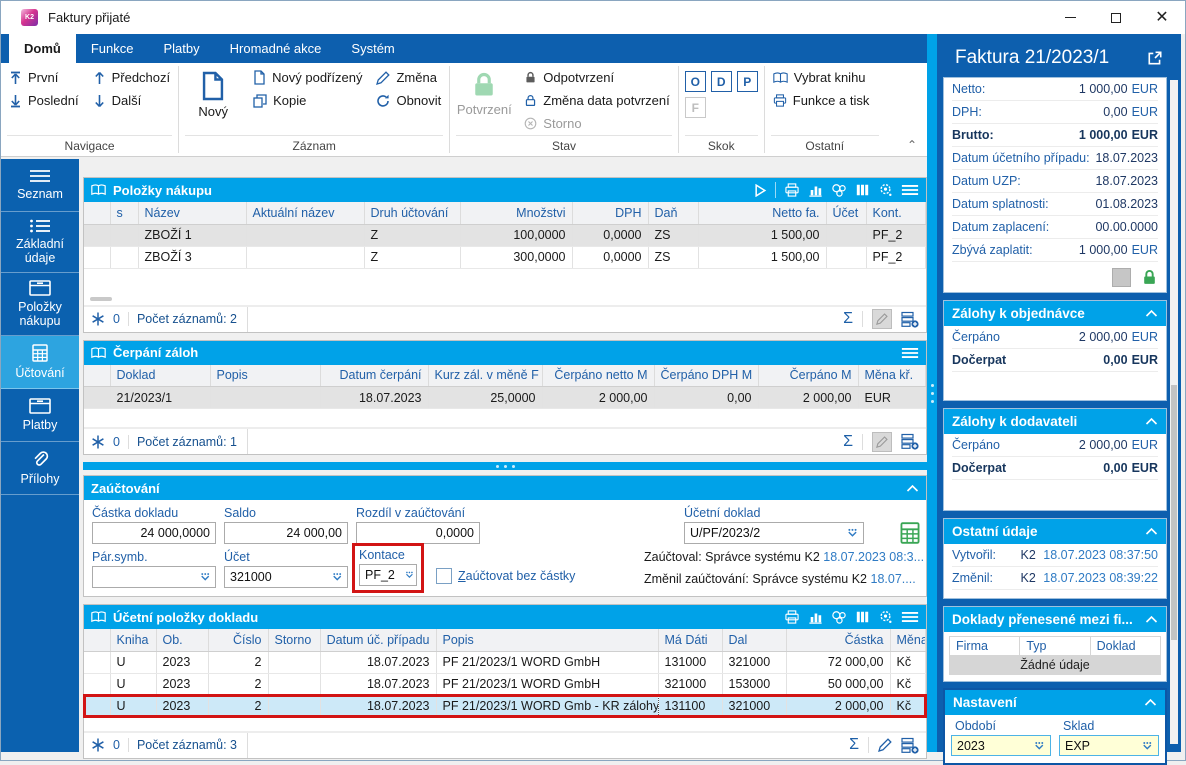 The image size is (1186, 765). What do you see at coordinates (279, 577) in the screenshot?
I see `ucet-input` at bounding box center [279, 577].